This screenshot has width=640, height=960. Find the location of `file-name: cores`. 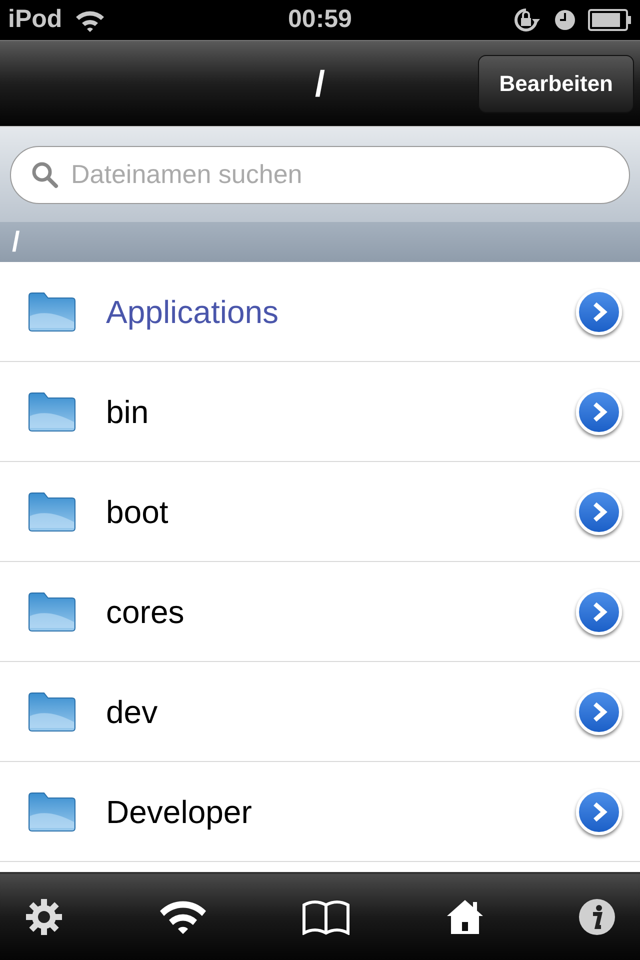

file-name: cores is located at coordinates (145, 612).